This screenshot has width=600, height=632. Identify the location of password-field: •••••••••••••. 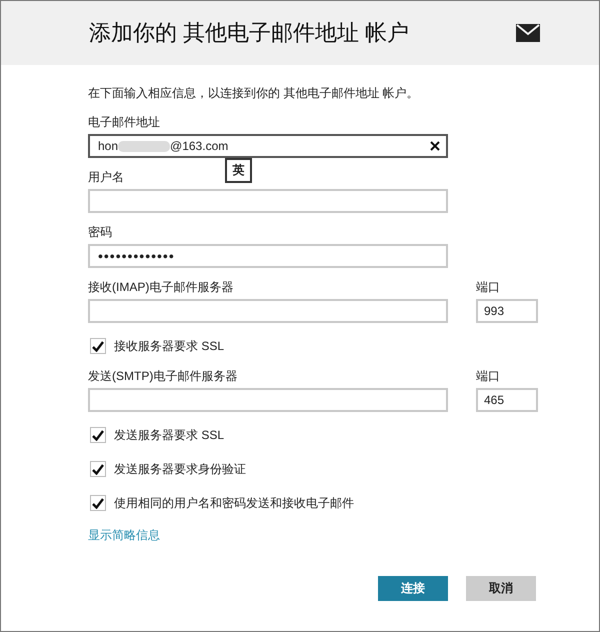
(268, 256).